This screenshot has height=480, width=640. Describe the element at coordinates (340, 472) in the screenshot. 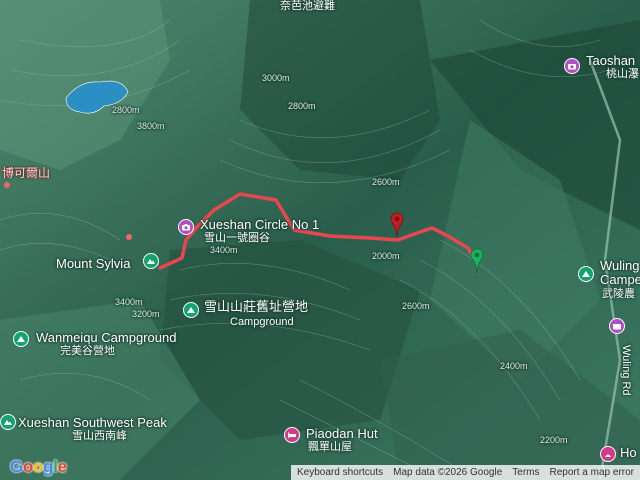

I see `keyboard-shortcuts-link: Keyboard shortcuts` at that location.